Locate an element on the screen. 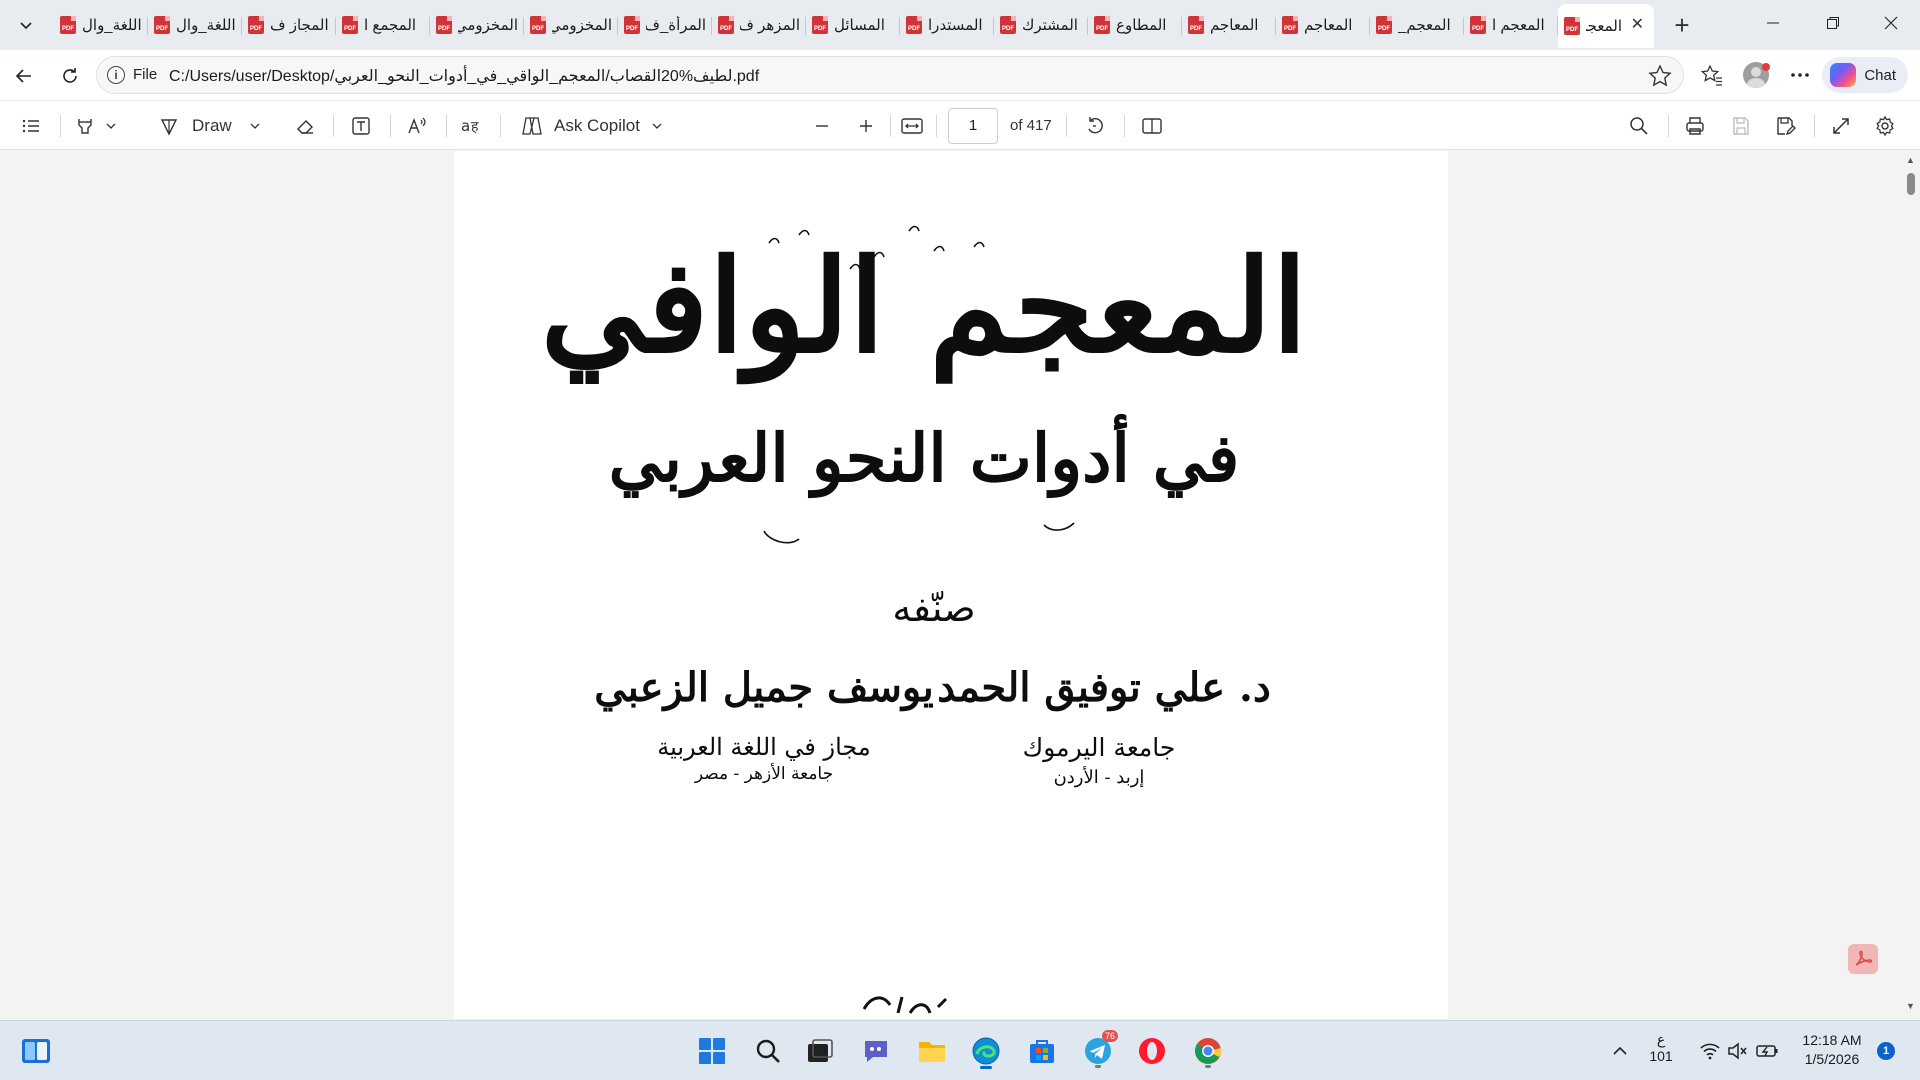 The image size is (1920, 1080). start-button is located at coordinates (712, 1051).